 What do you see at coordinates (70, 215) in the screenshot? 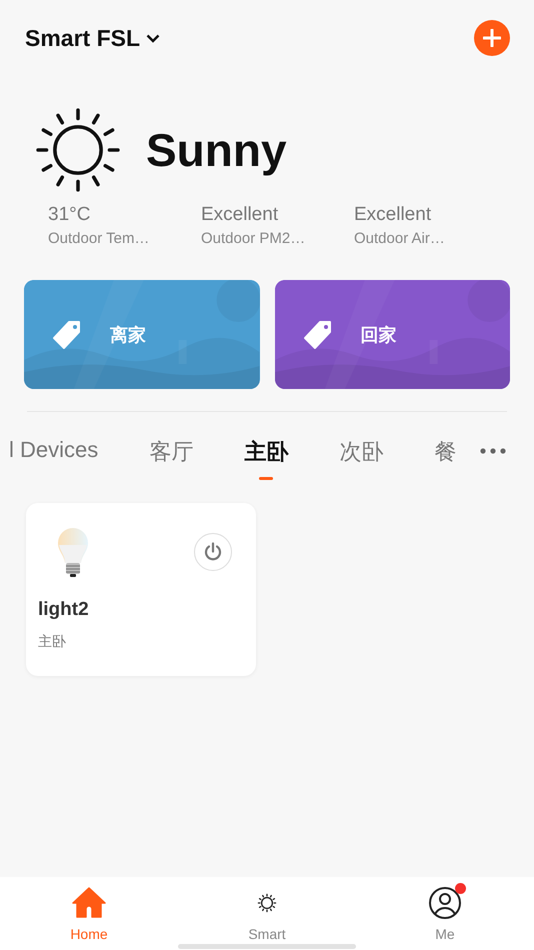
I see `stat-value: 31°C` at bounding box center [70, 215].